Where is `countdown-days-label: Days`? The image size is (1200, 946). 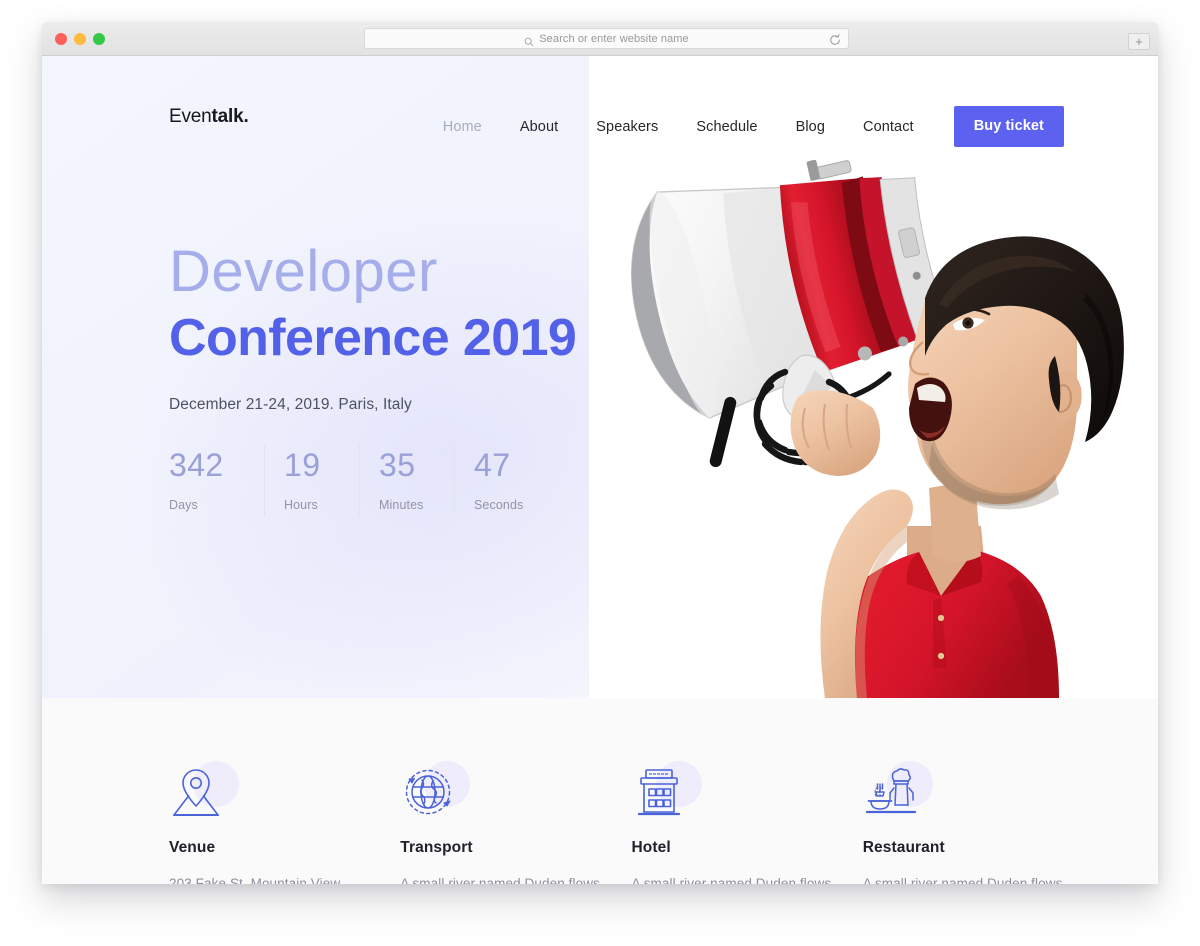
countdown-days-label: Days is located at coordinates (183, 504).